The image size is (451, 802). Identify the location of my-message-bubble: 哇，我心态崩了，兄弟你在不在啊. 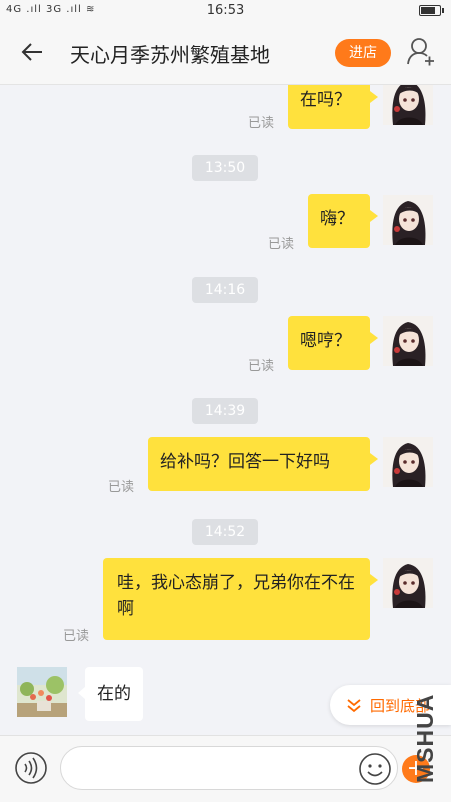
(240, 599).